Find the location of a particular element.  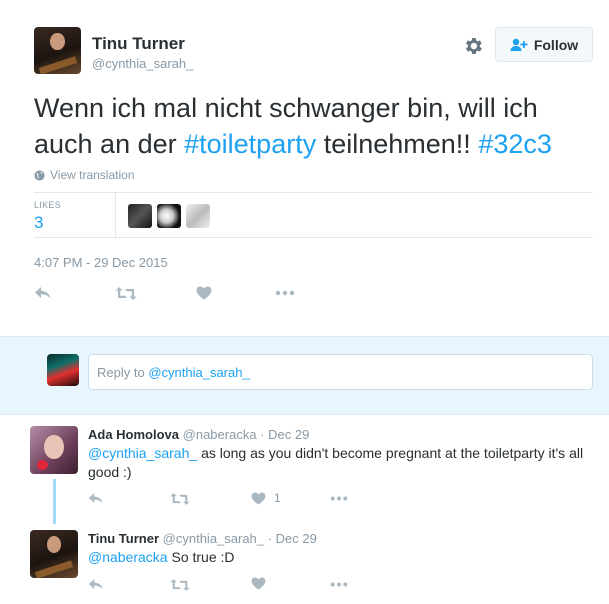

author-avatar is located at coordinates (57, 50).